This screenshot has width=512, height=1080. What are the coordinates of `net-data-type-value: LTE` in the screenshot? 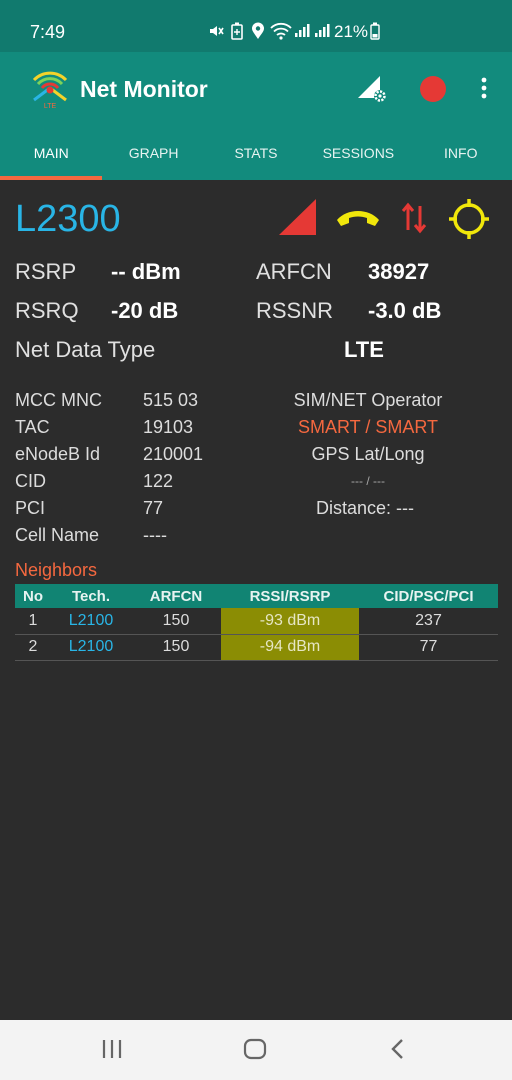 It's located at (364, 349).